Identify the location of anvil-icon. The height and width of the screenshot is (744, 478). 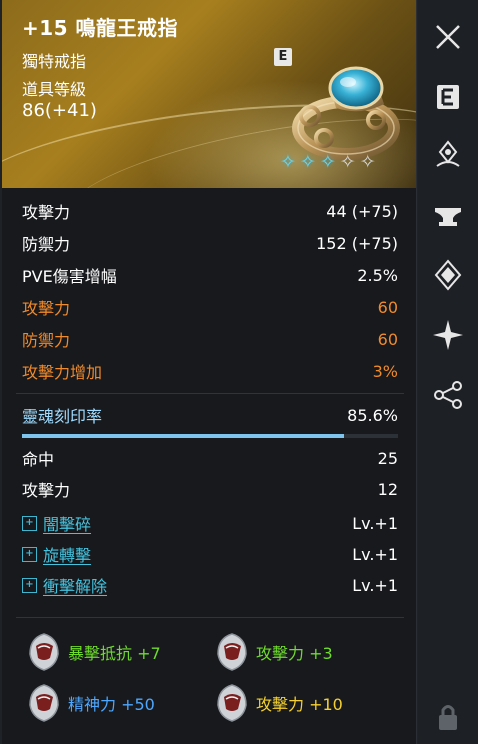
(448, 215).